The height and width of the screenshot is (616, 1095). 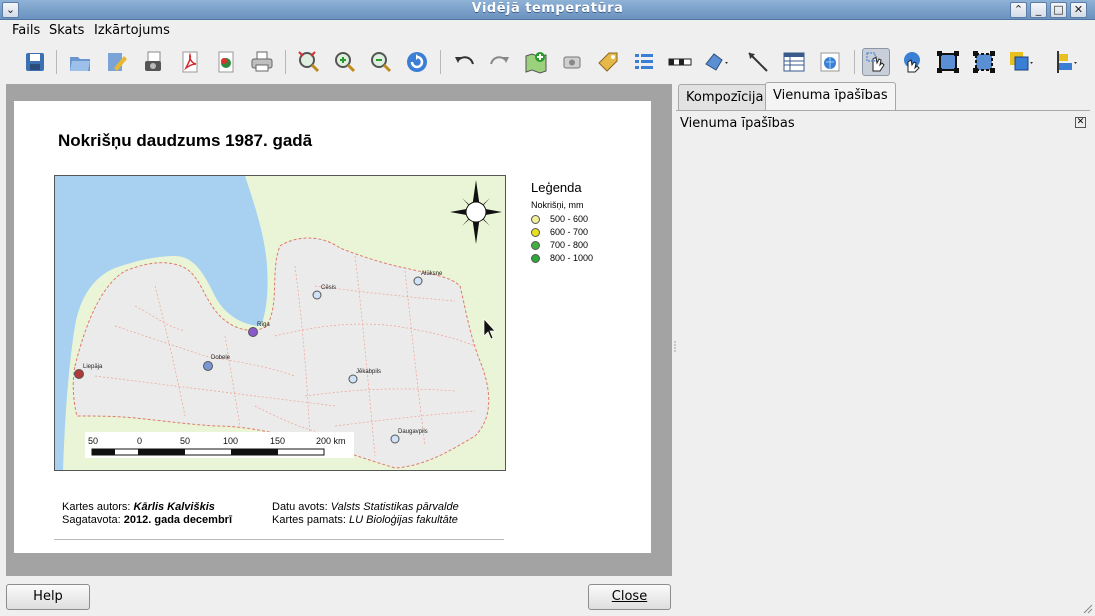 What do you see at coordinates (277, 441) in the screenshot?
I see `scalebar-label-4: 150` at bounding box center [277, 441].